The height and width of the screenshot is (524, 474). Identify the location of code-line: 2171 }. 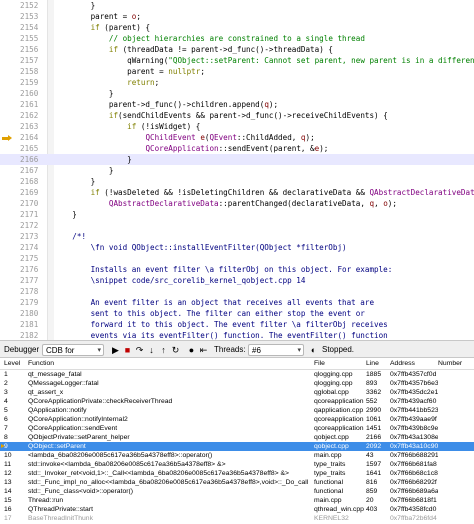
(237, 214).